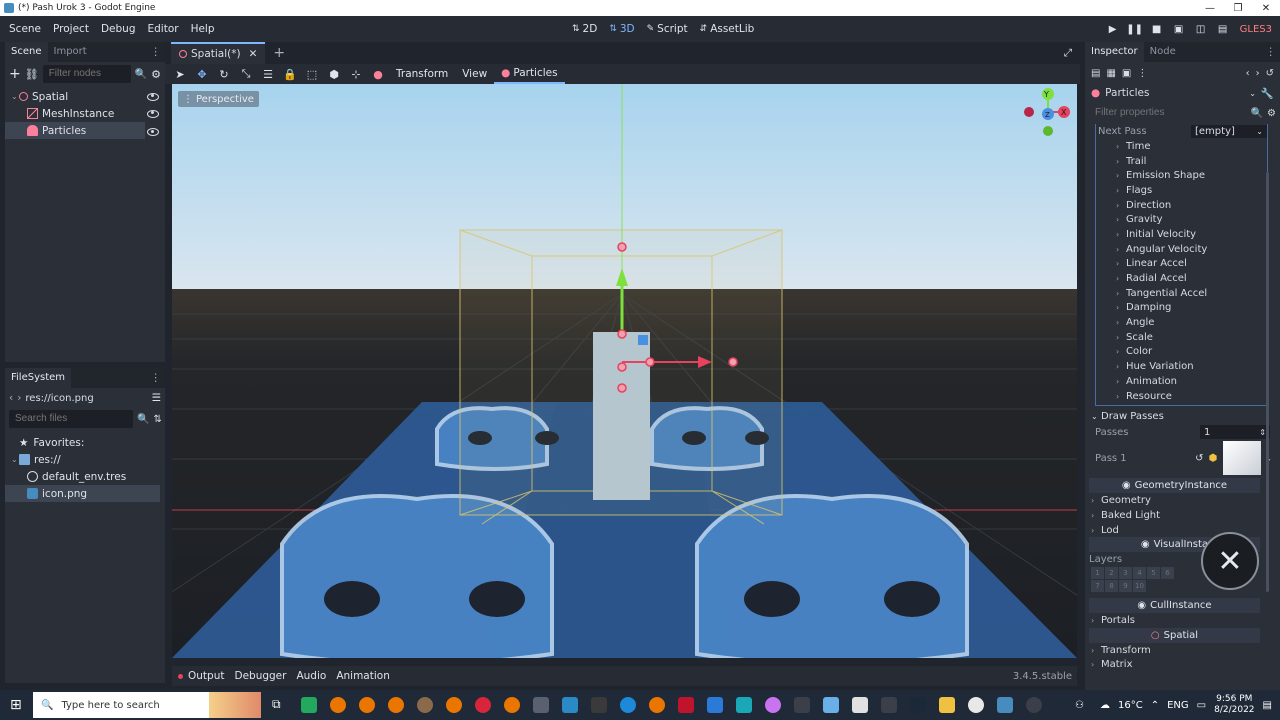  I want to click on obs-icon, so click(1034, 705).